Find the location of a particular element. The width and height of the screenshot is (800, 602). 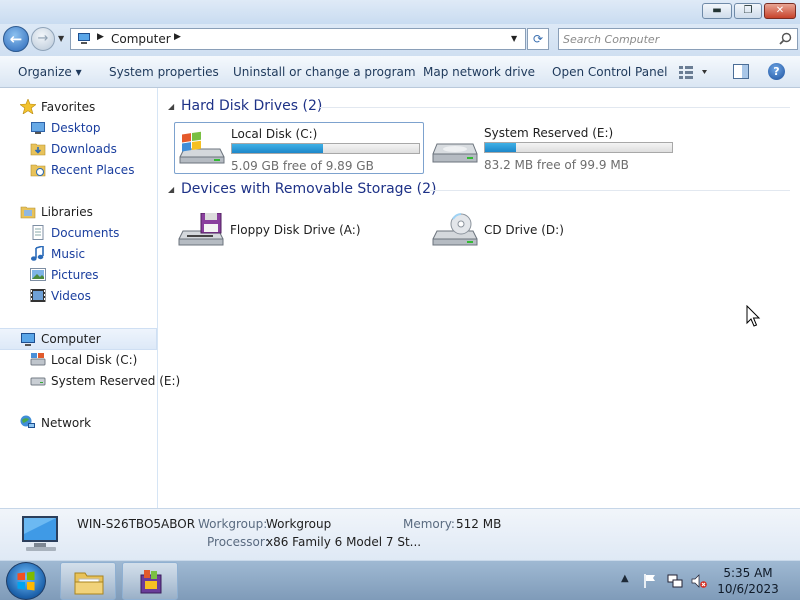

show-hidden-icons-icon: ▲ is located at coordinates (625, 578).